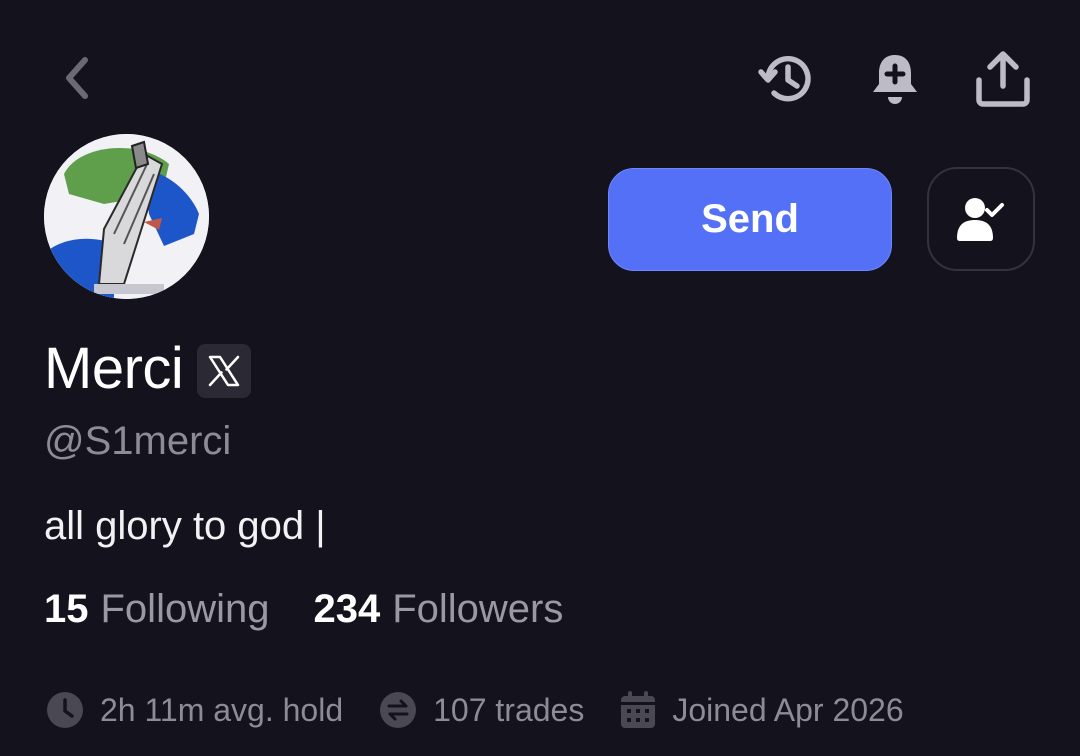  Describe the element at coordinates (509, 710) in the screenshot. I see `trades-text: 107 trades` at that location.